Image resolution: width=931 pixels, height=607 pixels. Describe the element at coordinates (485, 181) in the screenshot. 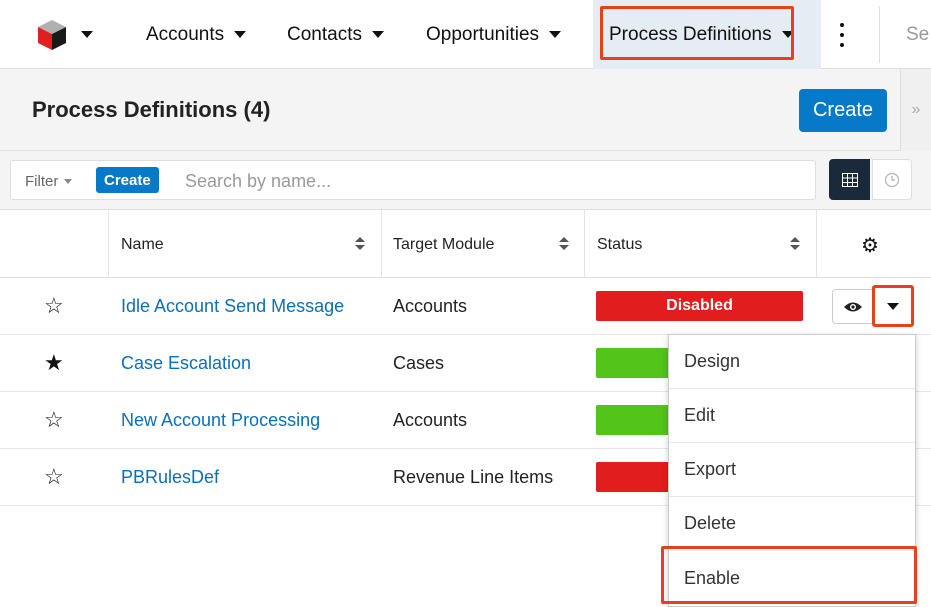

I see `search-input` at that location.